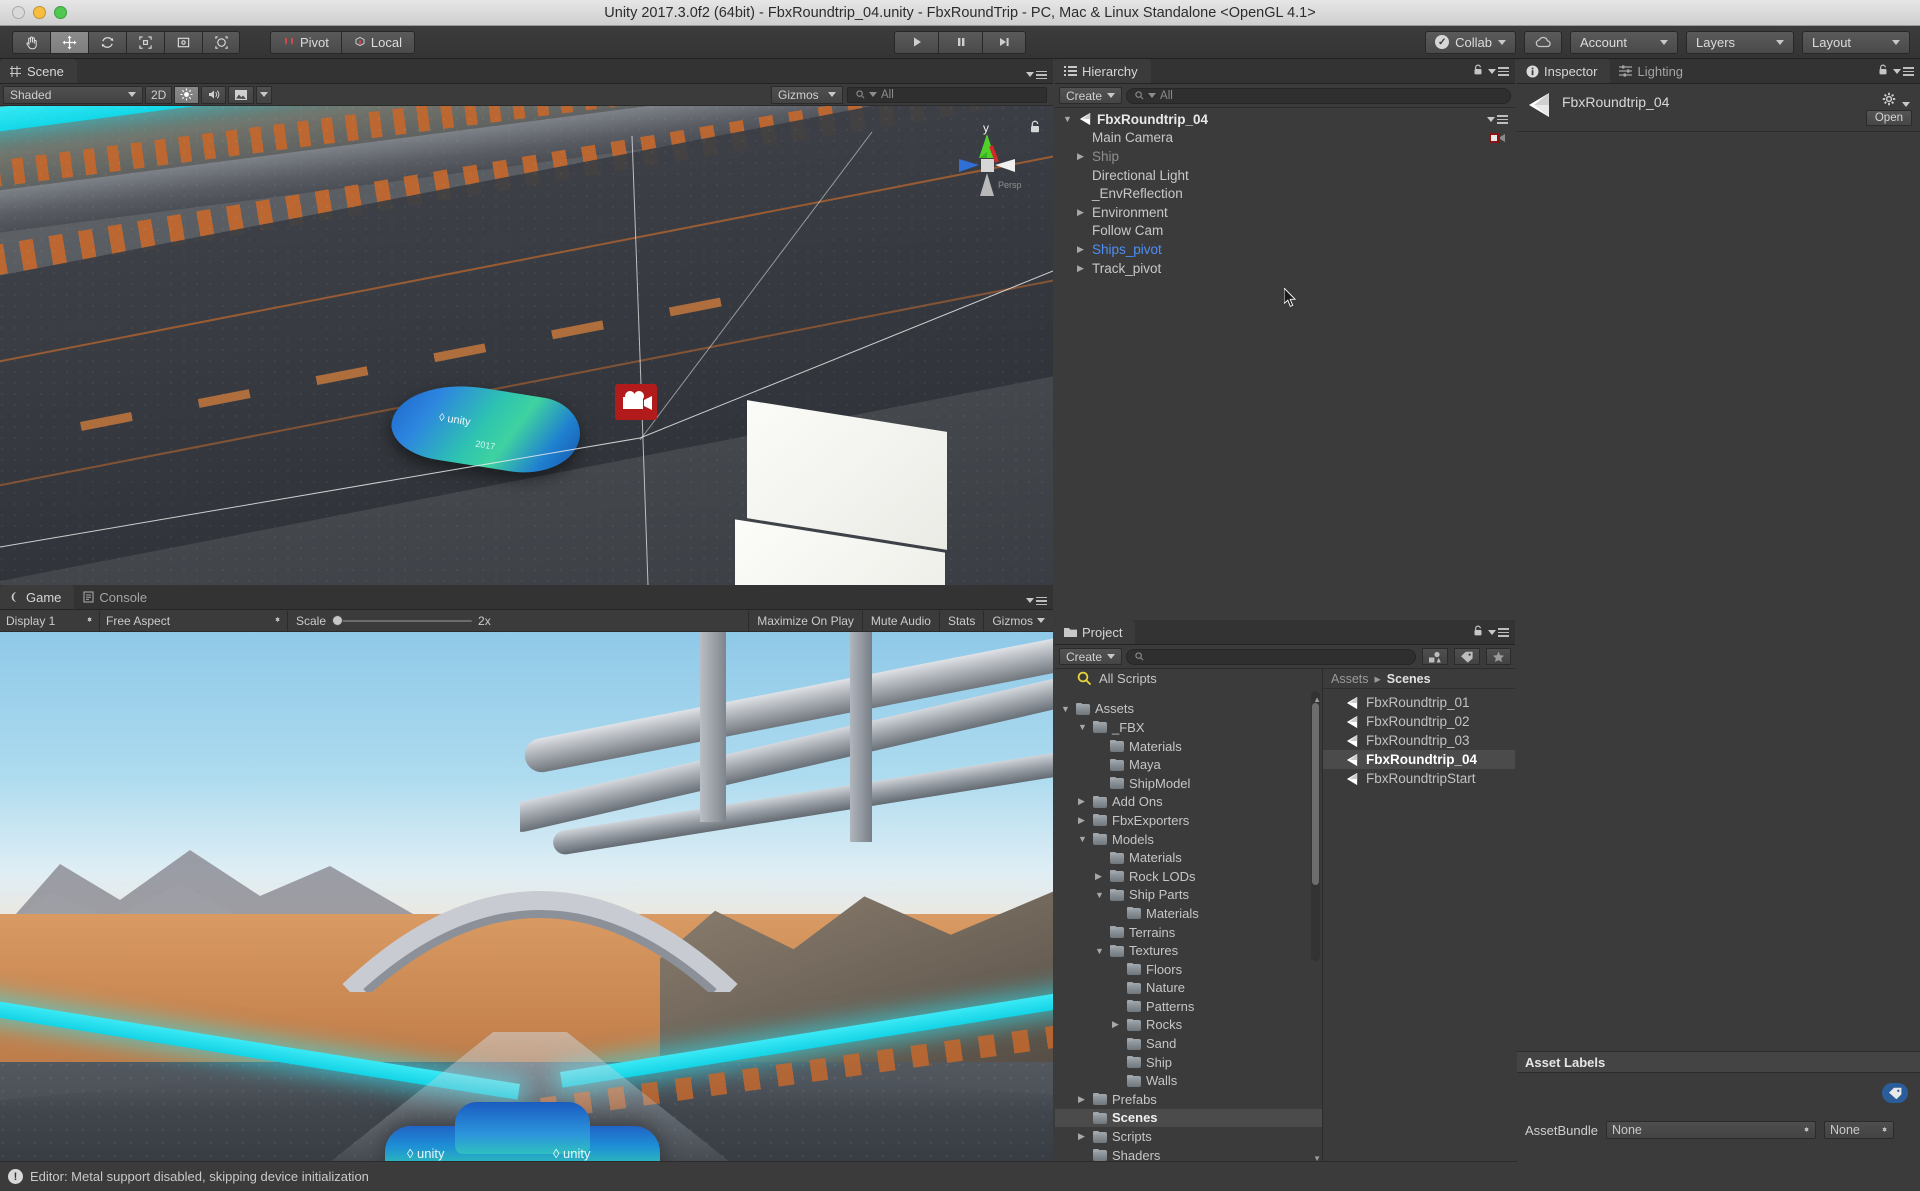  I want to click on hierarchy-item-environment: Environment, so click(1285, 212).